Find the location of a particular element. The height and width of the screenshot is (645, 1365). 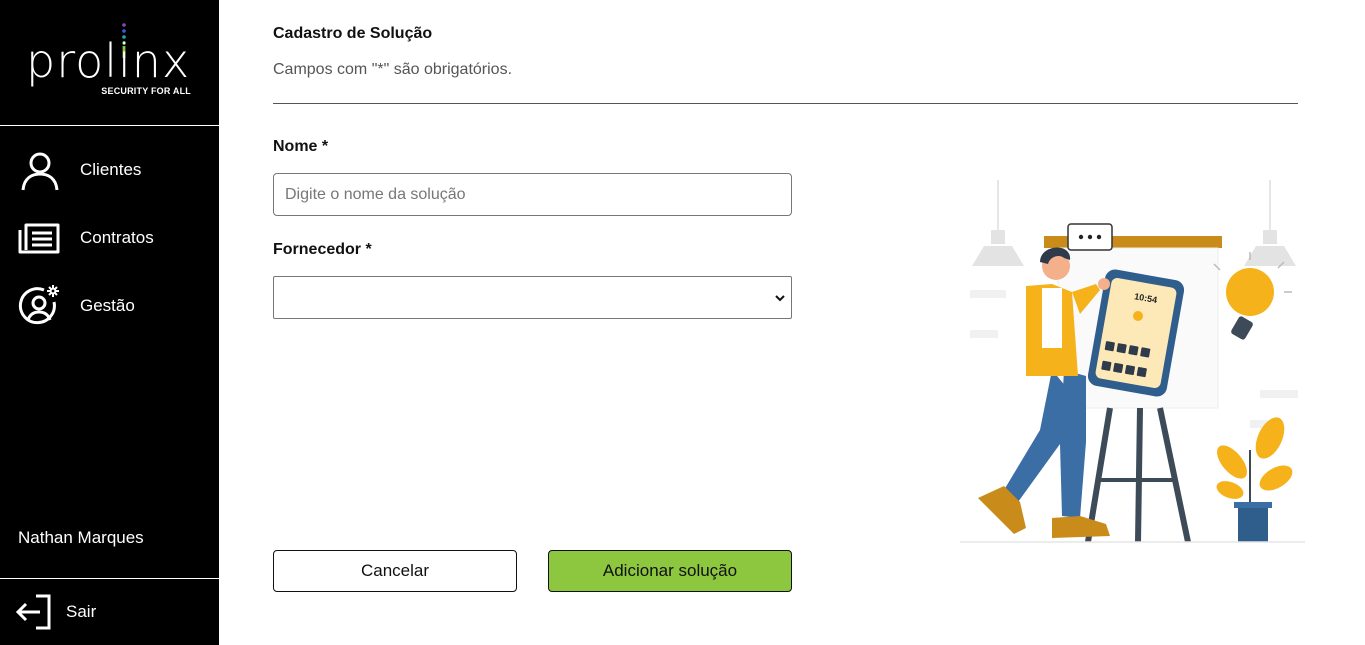

add-solution-button-label: Adicionar solução is located at coordinates (670, 570).